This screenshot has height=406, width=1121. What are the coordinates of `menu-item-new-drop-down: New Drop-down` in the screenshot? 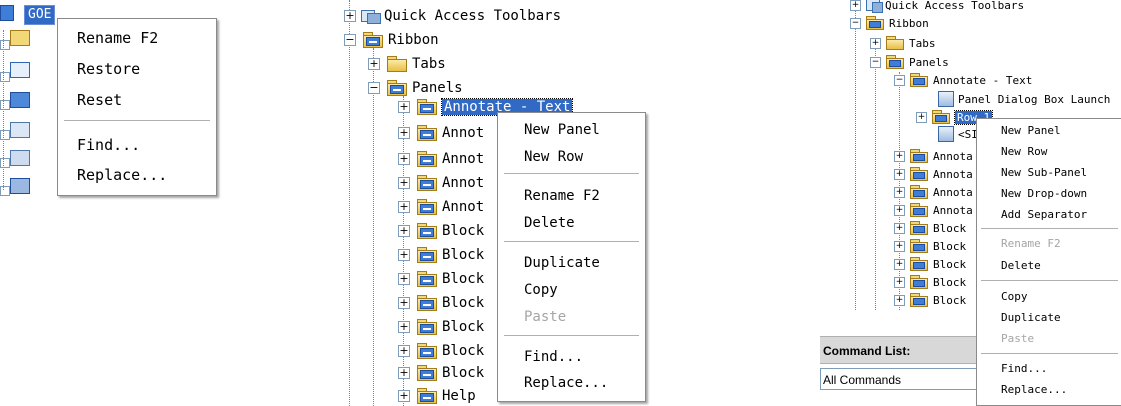 It's located at (1061, 193).